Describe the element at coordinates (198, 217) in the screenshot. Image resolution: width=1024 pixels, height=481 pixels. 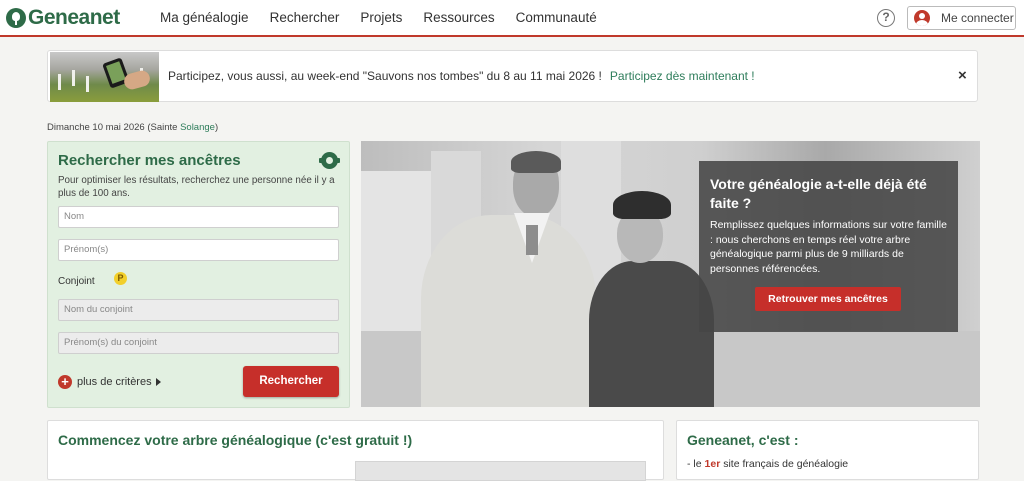
I see `name-input: Nom` at that location.